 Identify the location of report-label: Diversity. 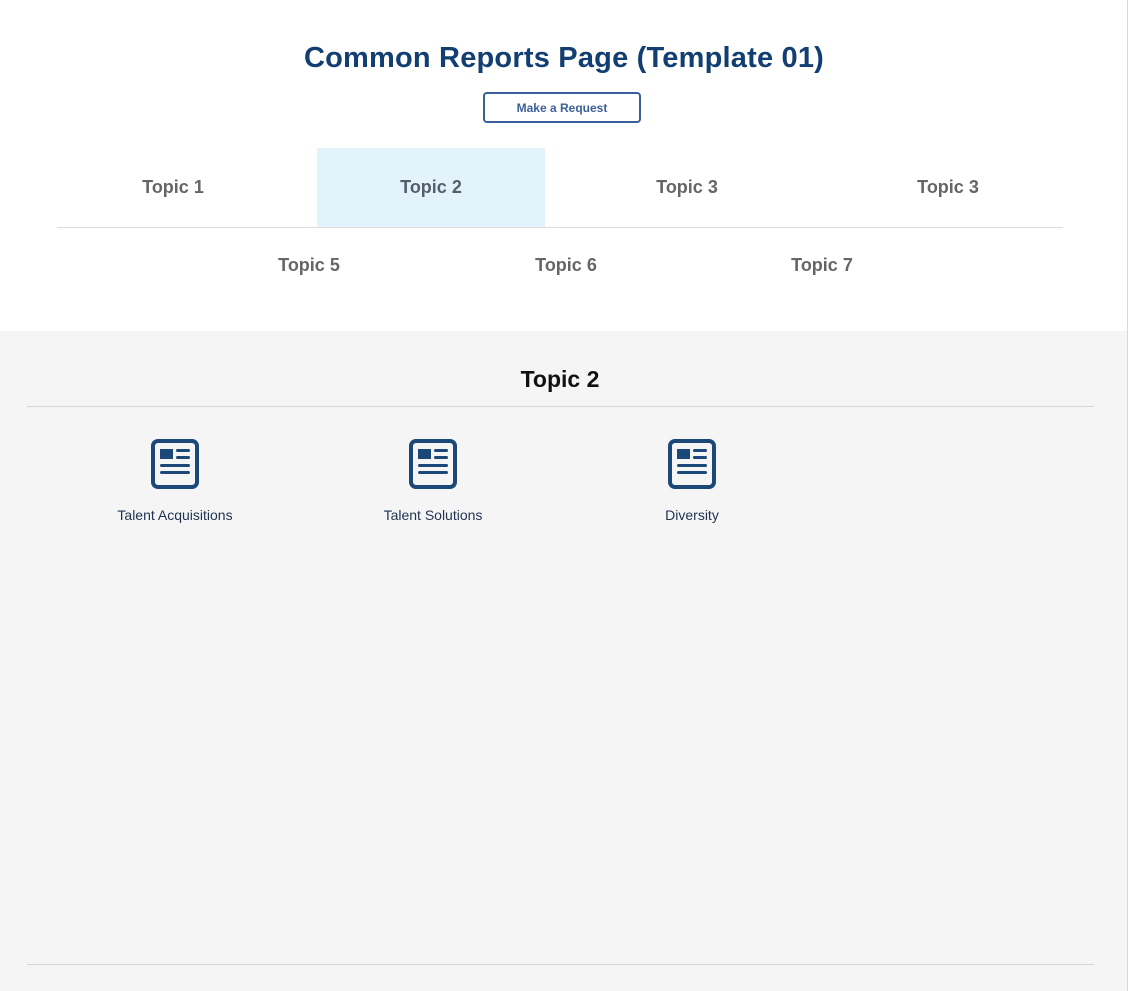
(692, 515).